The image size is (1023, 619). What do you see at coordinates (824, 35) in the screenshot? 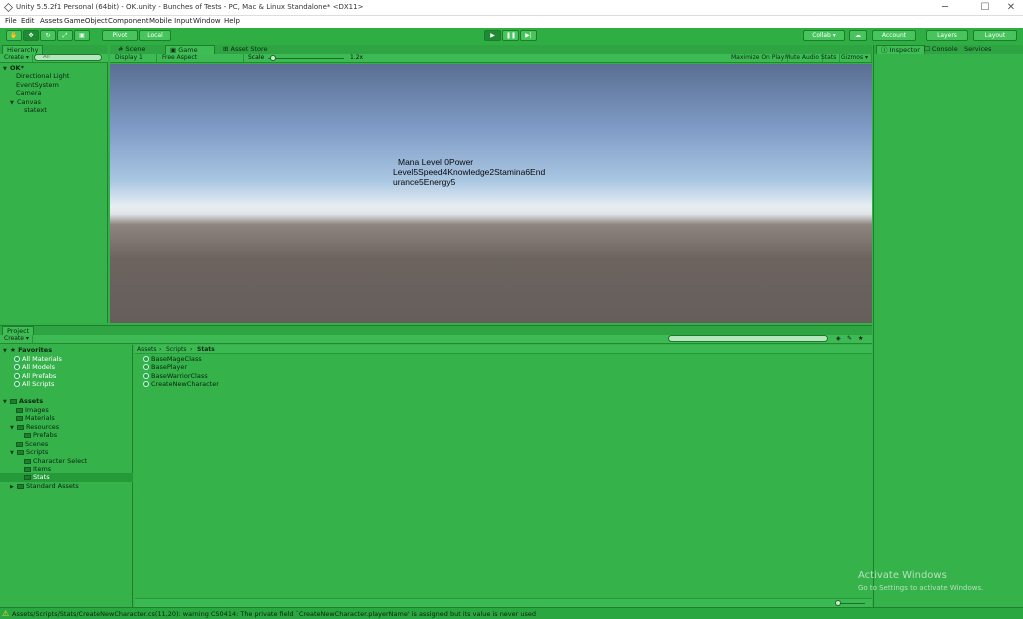
I see `collab-button: Collab ▾` at bounding box center [824, 35].